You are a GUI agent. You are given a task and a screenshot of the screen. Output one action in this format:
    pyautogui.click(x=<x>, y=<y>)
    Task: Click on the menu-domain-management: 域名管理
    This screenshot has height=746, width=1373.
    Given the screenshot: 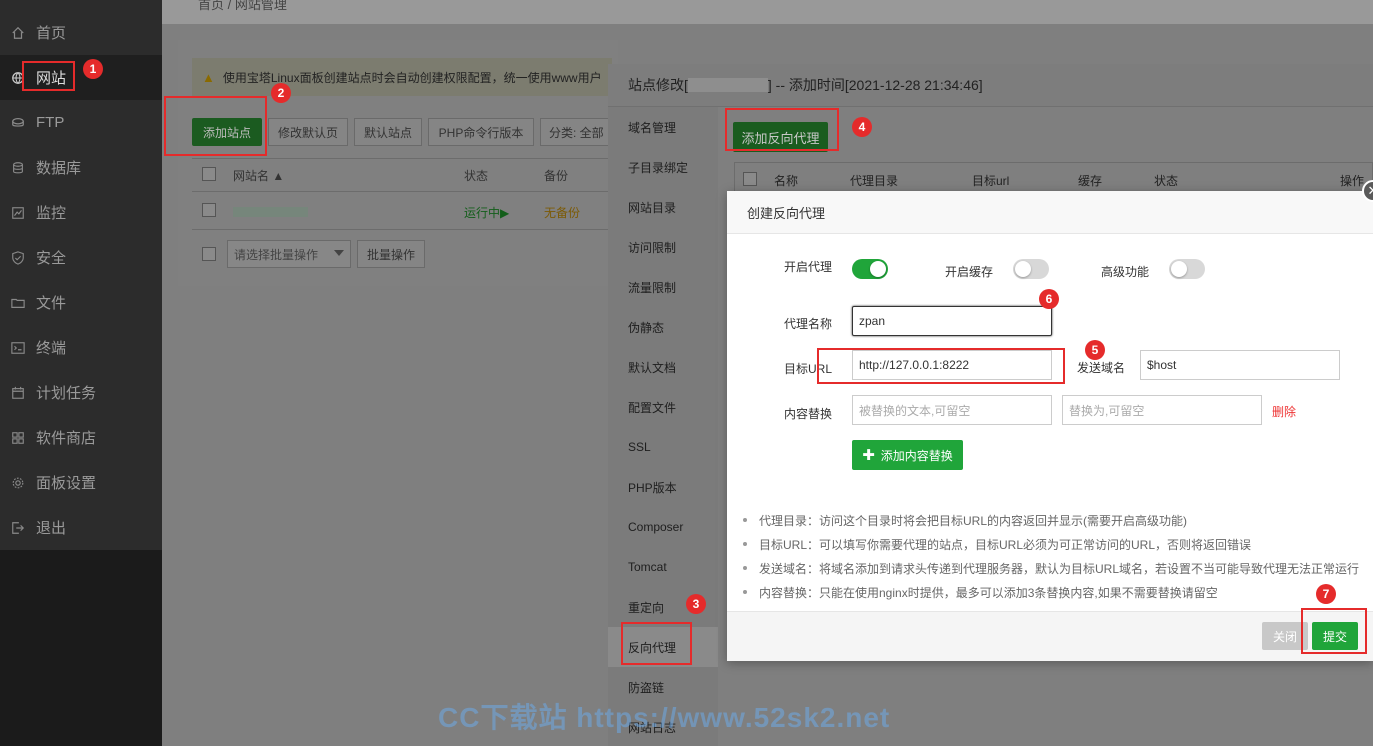 What is the action you would take?
    pyautogui.click(x=663, y=127)
    